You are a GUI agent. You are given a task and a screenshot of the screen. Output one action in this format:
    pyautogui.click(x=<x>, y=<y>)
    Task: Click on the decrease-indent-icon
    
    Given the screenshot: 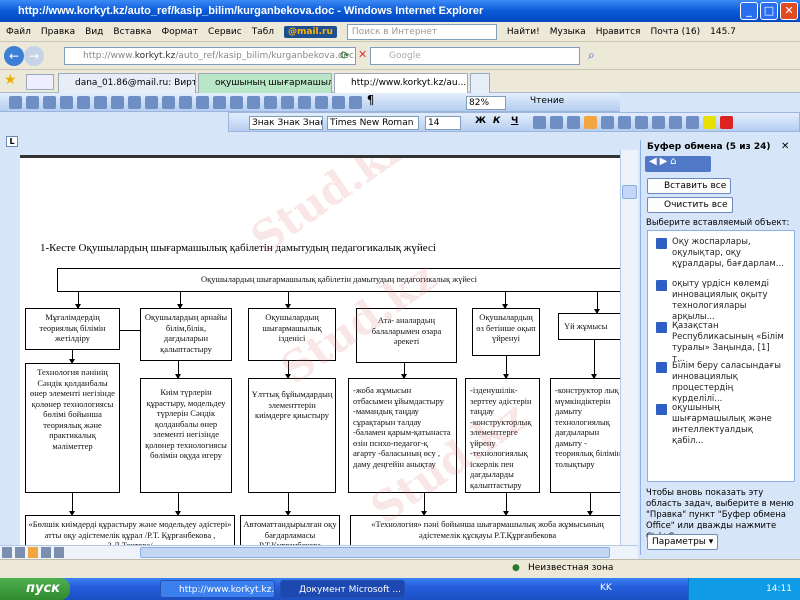 What is the action you would take?
    pyautogui.click(x=658, y=122)
    